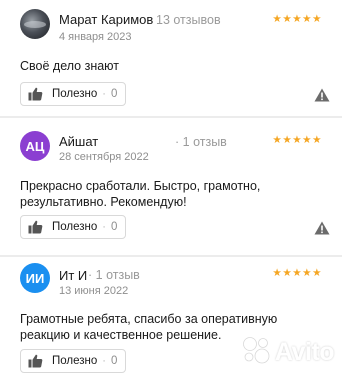  Describe the element at coordinates (95, 37) in the screenshot. I see `review-date: 4 января 2023` at that location.